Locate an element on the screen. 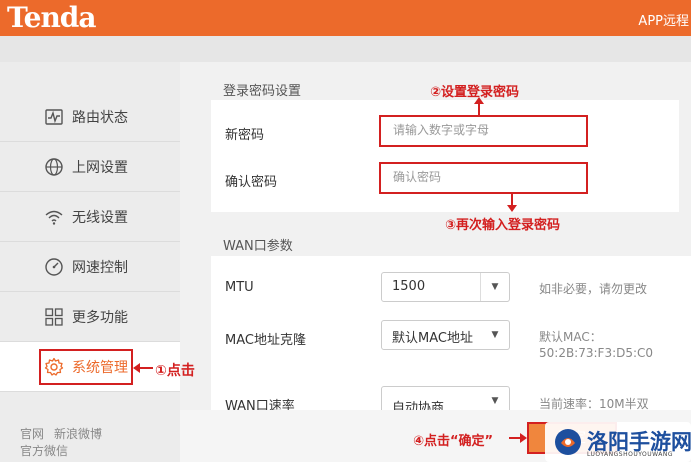 The width and height of the screenshot is (691, 462). sidebar-item-router-status: 路由状态 is located at coordinates (90, 117).